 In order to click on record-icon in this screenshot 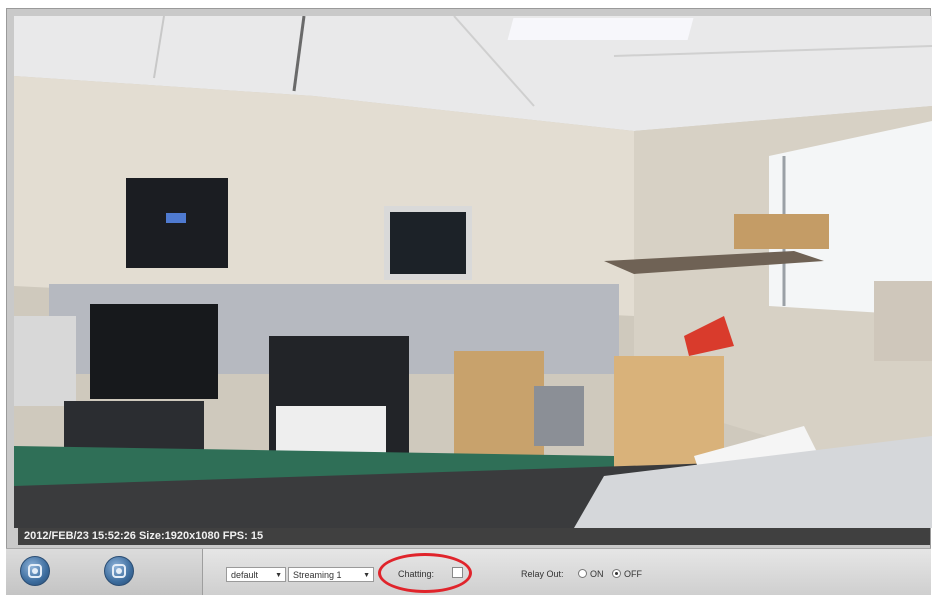, I will do `click(119, 571)`.